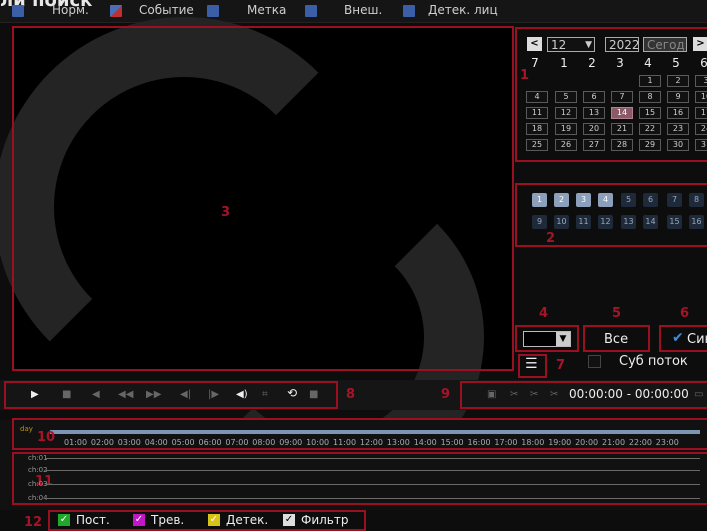  I want to click on hour-tick-label: 19:00, so click(560, 442).